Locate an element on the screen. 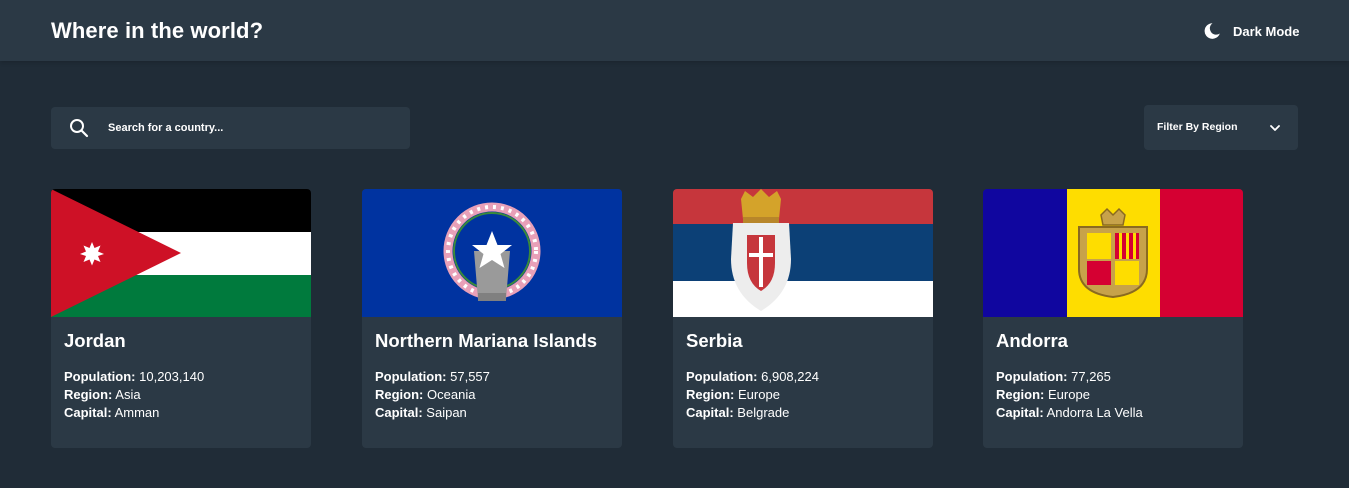  moon-icon is located at coordinates (1212, 31).